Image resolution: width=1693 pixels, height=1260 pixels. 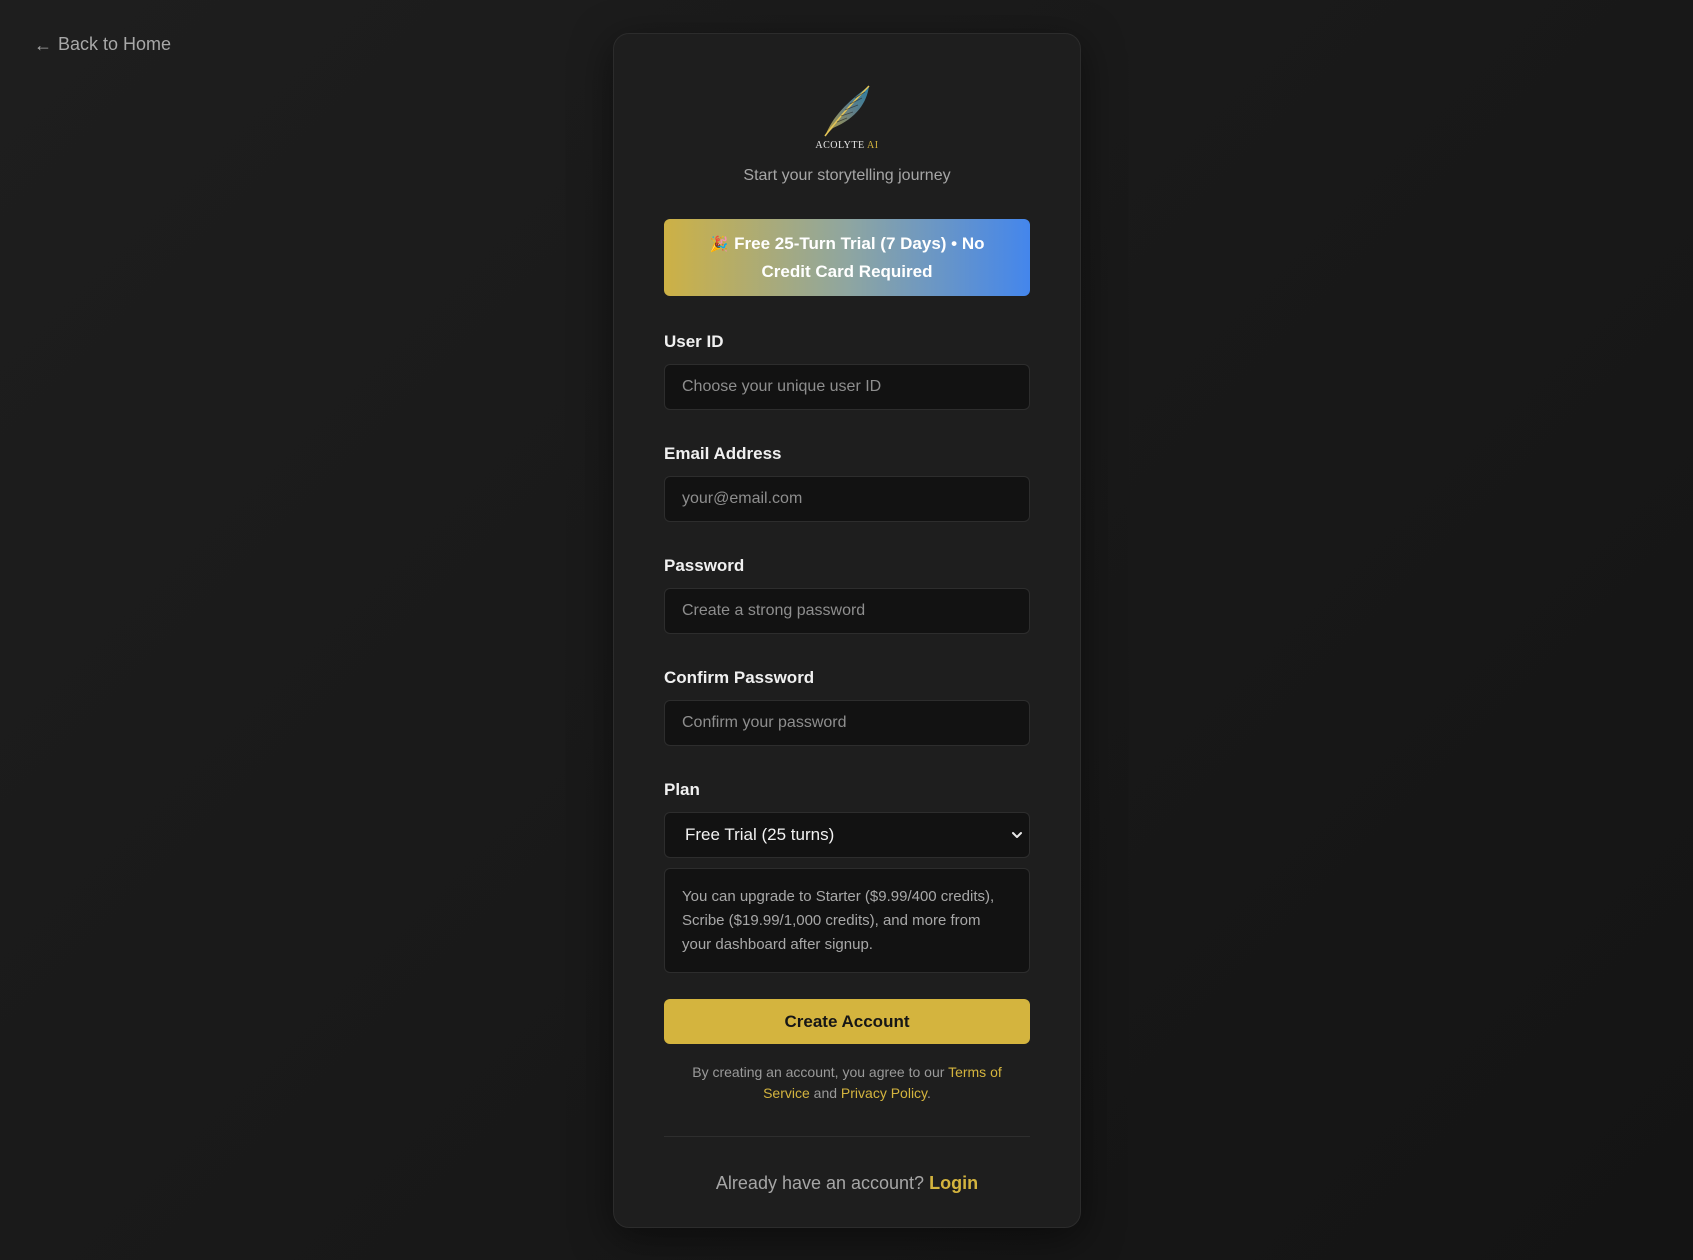 I want to click on back-to-home-link: ← Back to Home, so click(x=102, y=44).